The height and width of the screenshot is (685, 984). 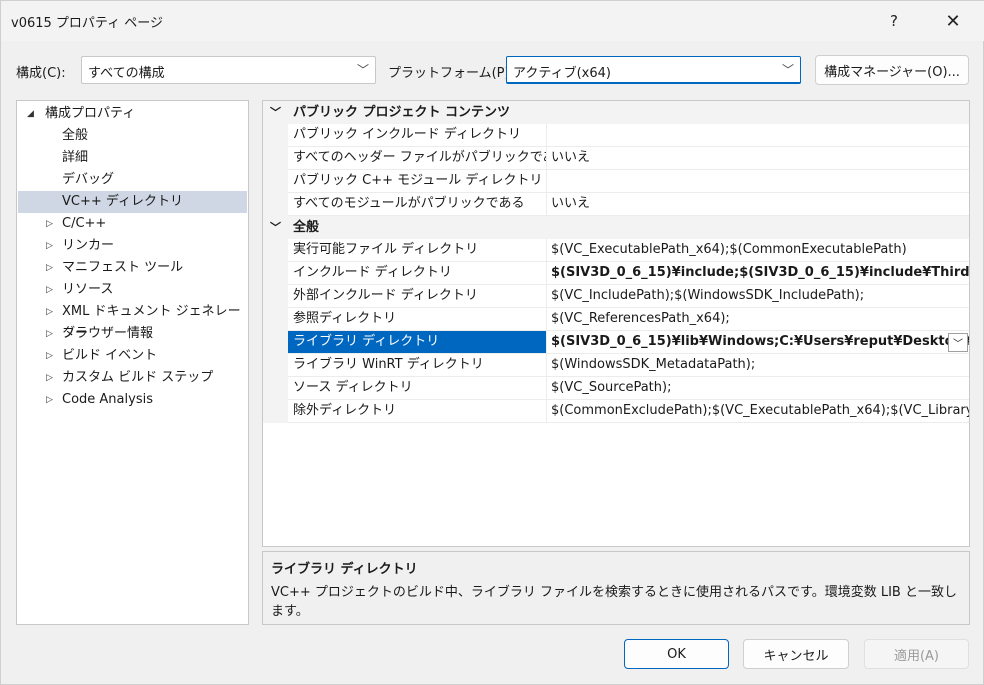 I want to click on property-name: 実行可能ファイル ディレクトリ, so click(x=417, y=250).